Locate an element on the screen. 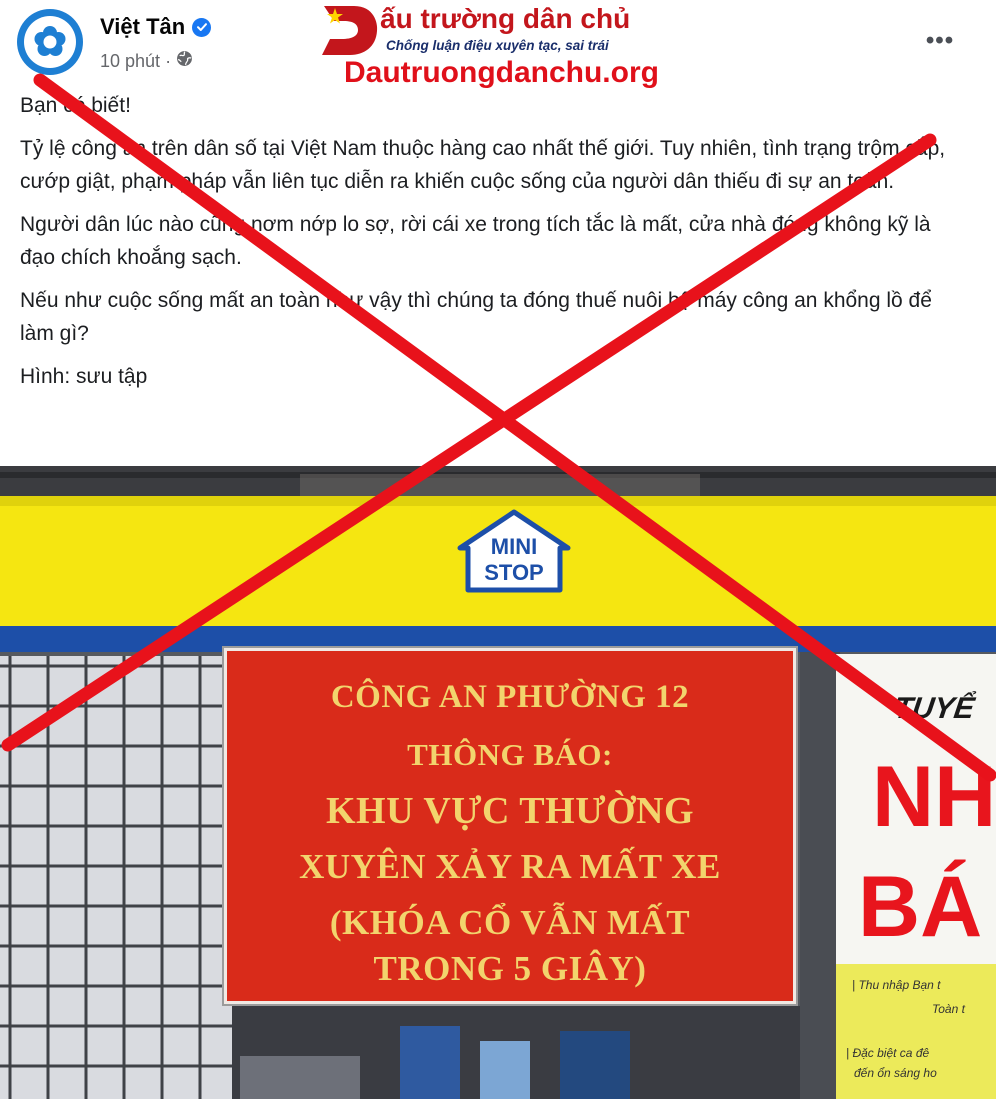 Image resolution: width=996 pixels, height=1099 pixels. ministop-logo-line1: MINI is located at coordinates (514, 546).